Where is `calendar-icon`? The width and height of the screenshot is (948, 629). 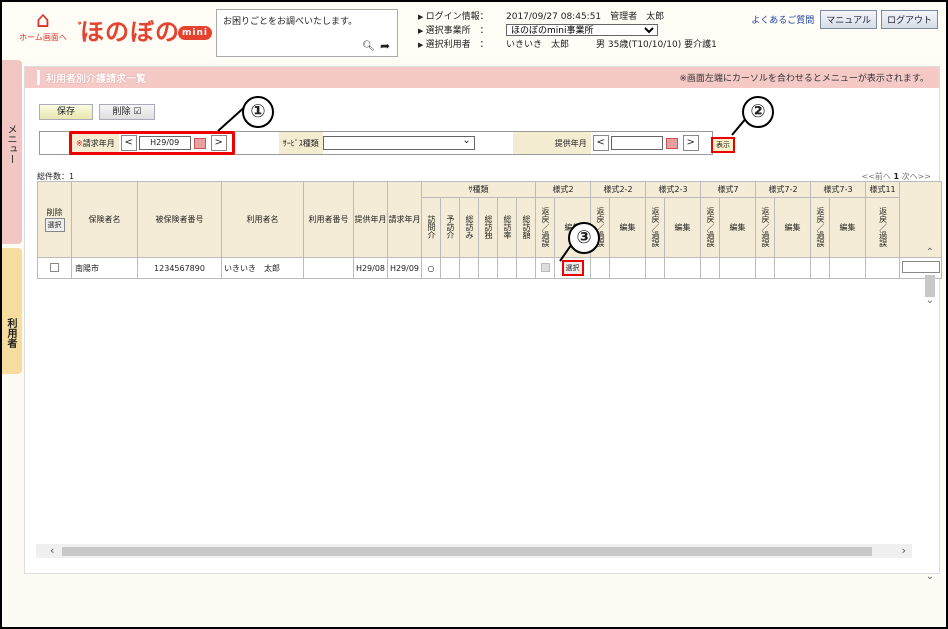
calendar-icon is located at coordinates (671, 143).